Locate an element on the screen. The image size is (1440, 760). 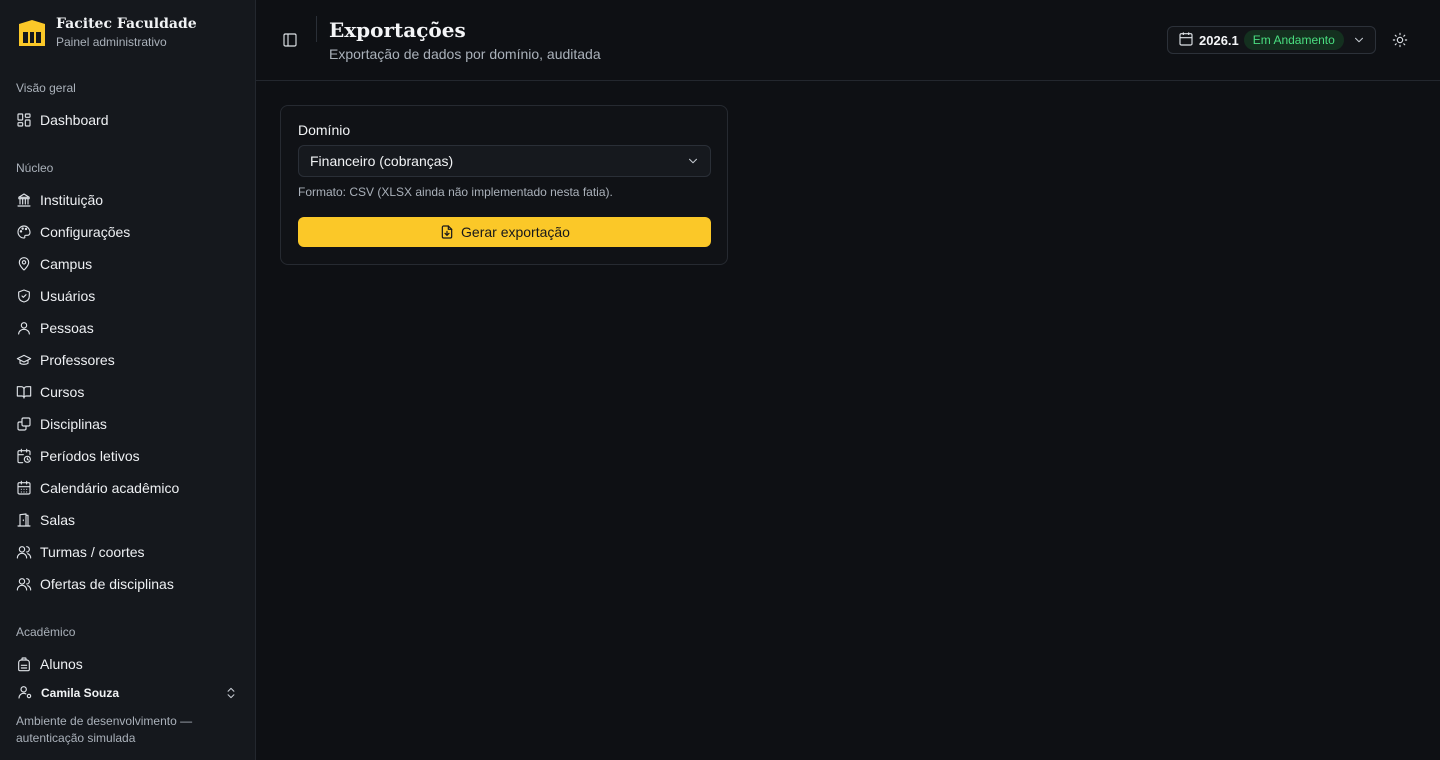
palette-icon is located at coordinates (24, 232).